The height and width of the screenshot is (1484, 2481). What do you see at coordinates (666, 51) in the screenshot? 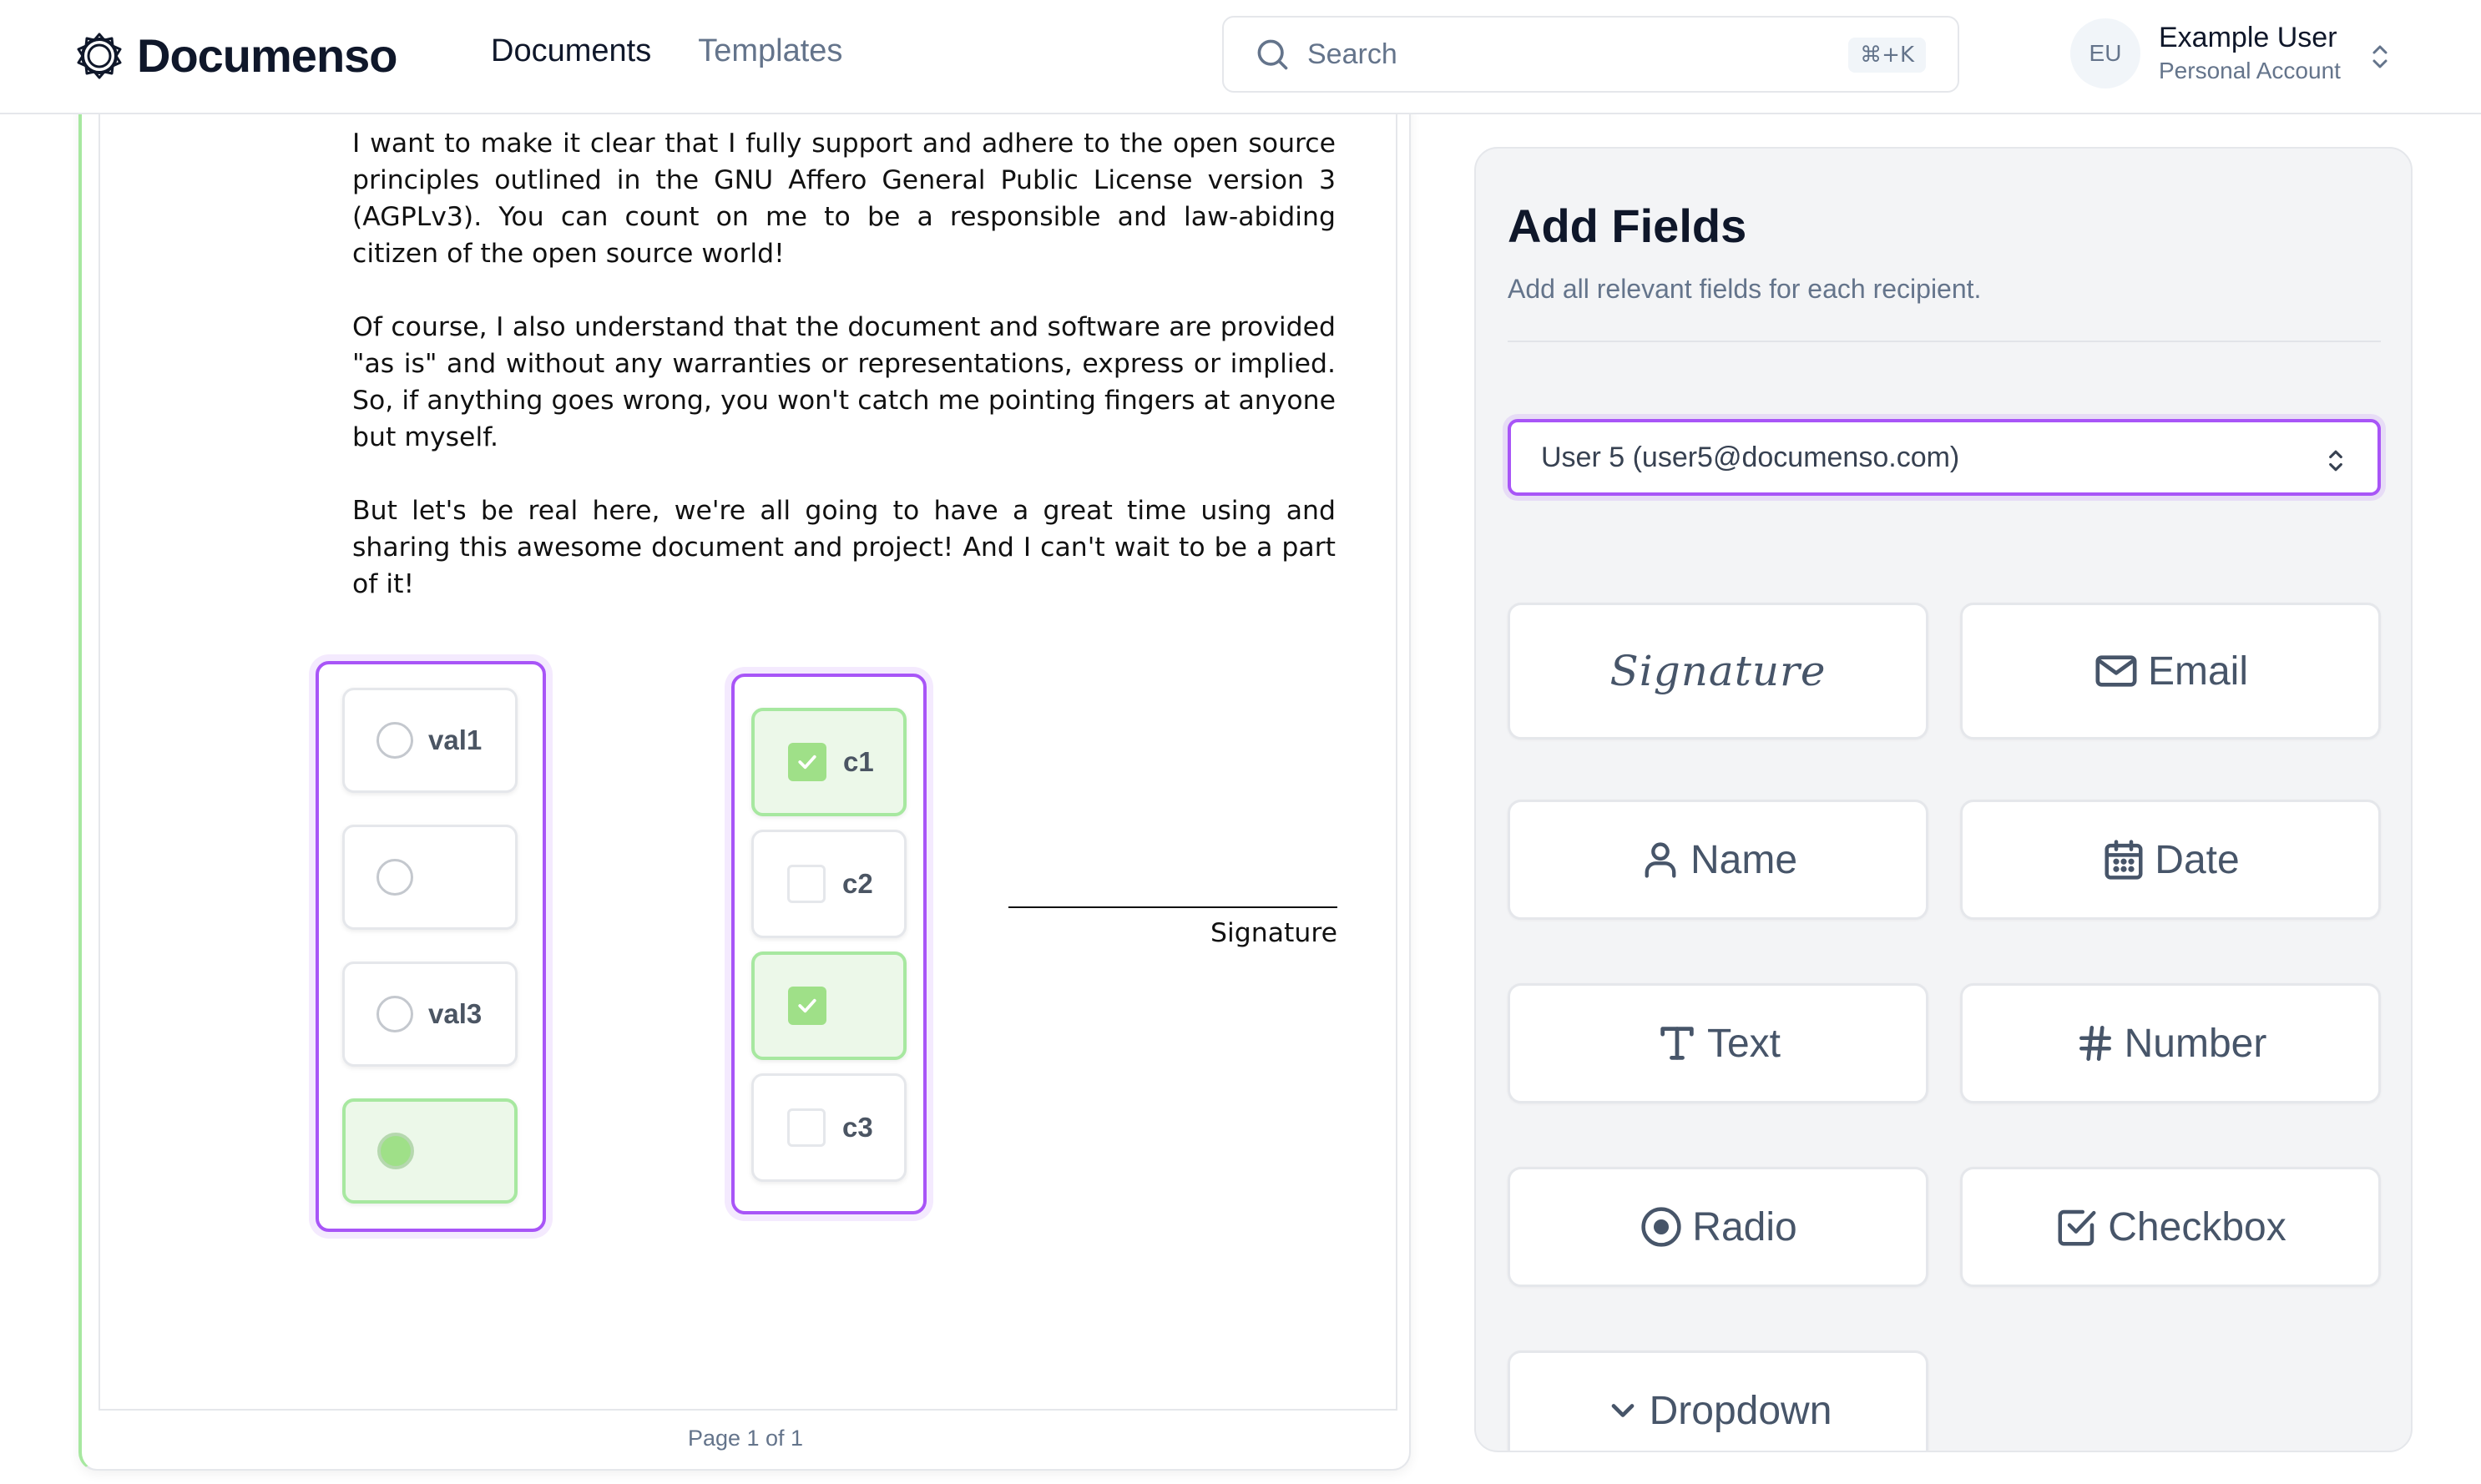
I see `main-nav: Documents Templates` at bounding box center [666, 51].